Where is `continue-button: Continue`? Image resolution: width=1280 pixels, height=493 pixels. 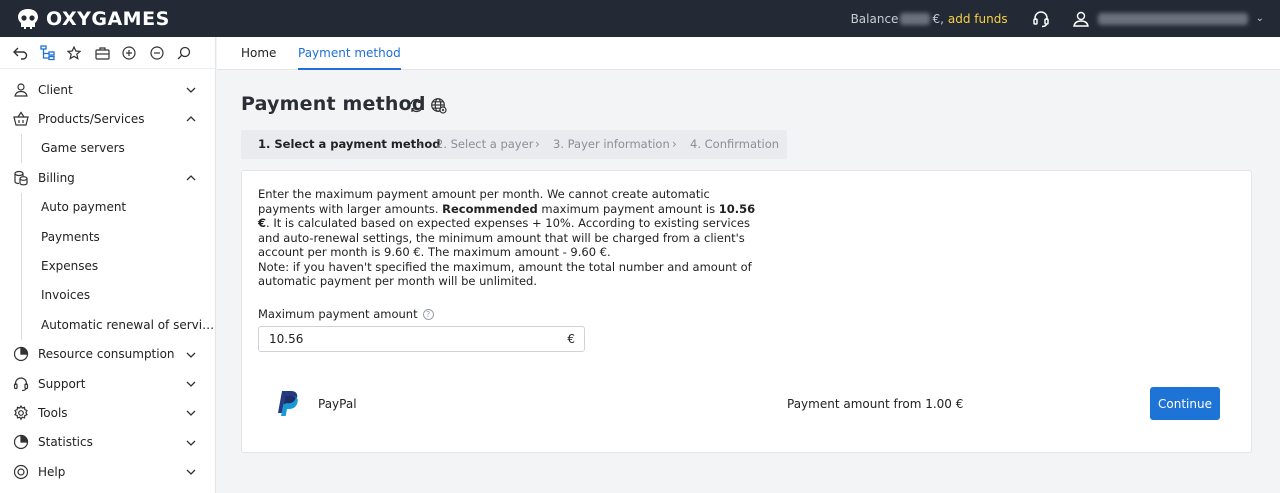 continue-button: Continue is located at coordinates (1185, 403).